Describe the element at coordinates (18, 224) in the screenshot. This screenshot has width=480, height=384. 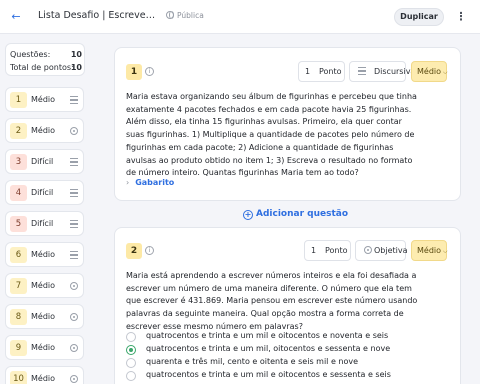
I see `question-number: 5` at that location.